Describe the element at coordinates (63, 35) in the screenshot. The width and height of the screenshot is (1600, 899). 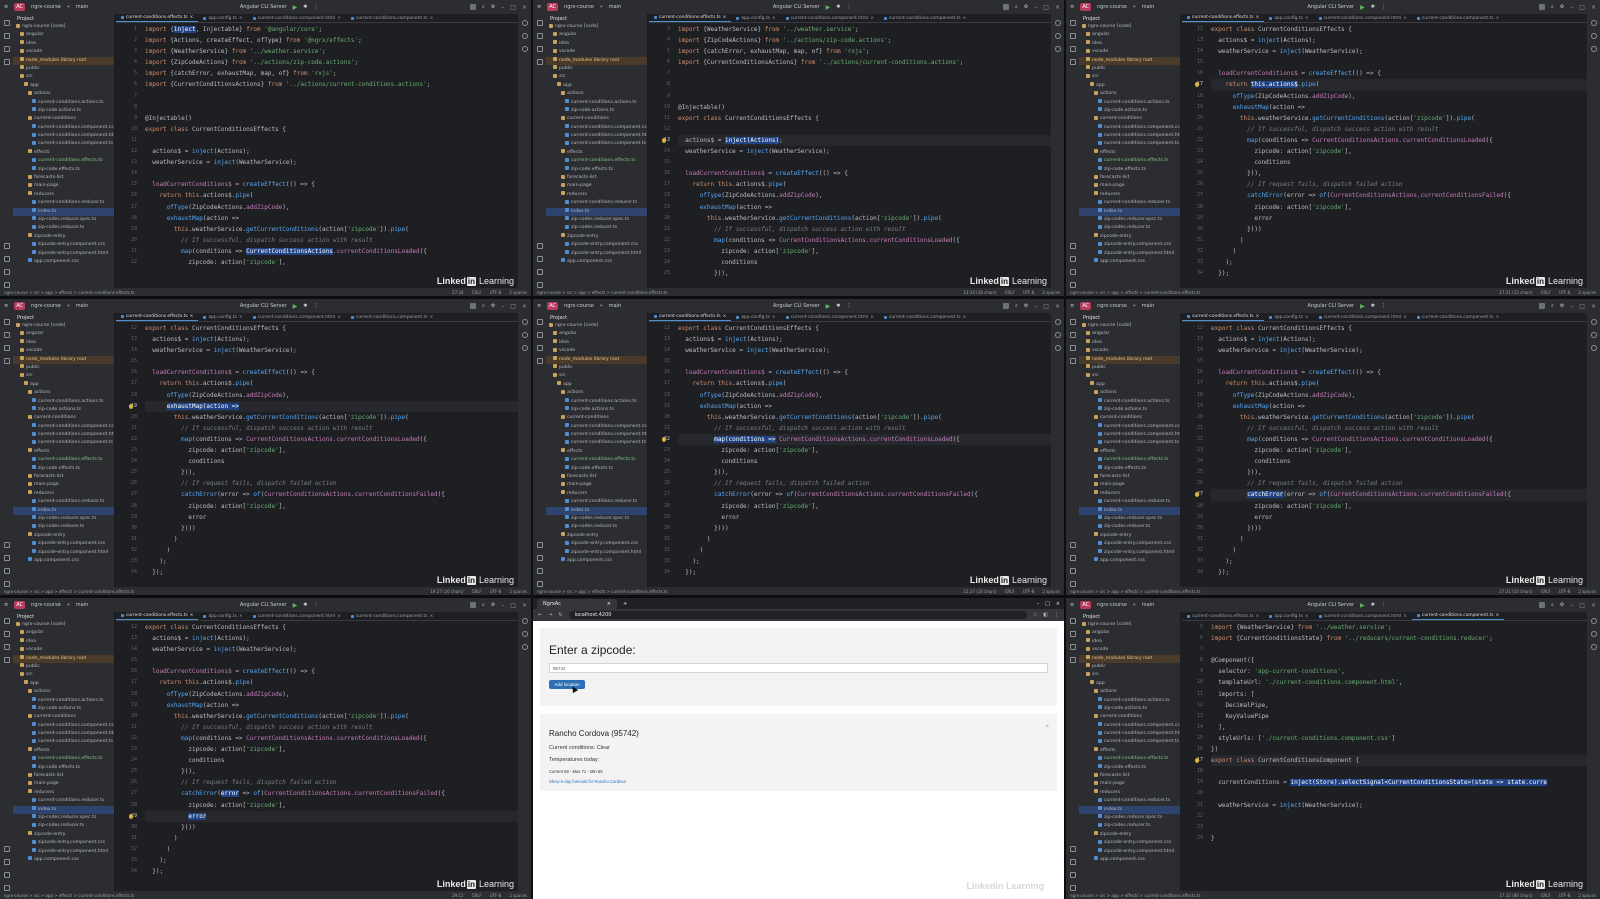
I see `tree-item: angular` at that location.